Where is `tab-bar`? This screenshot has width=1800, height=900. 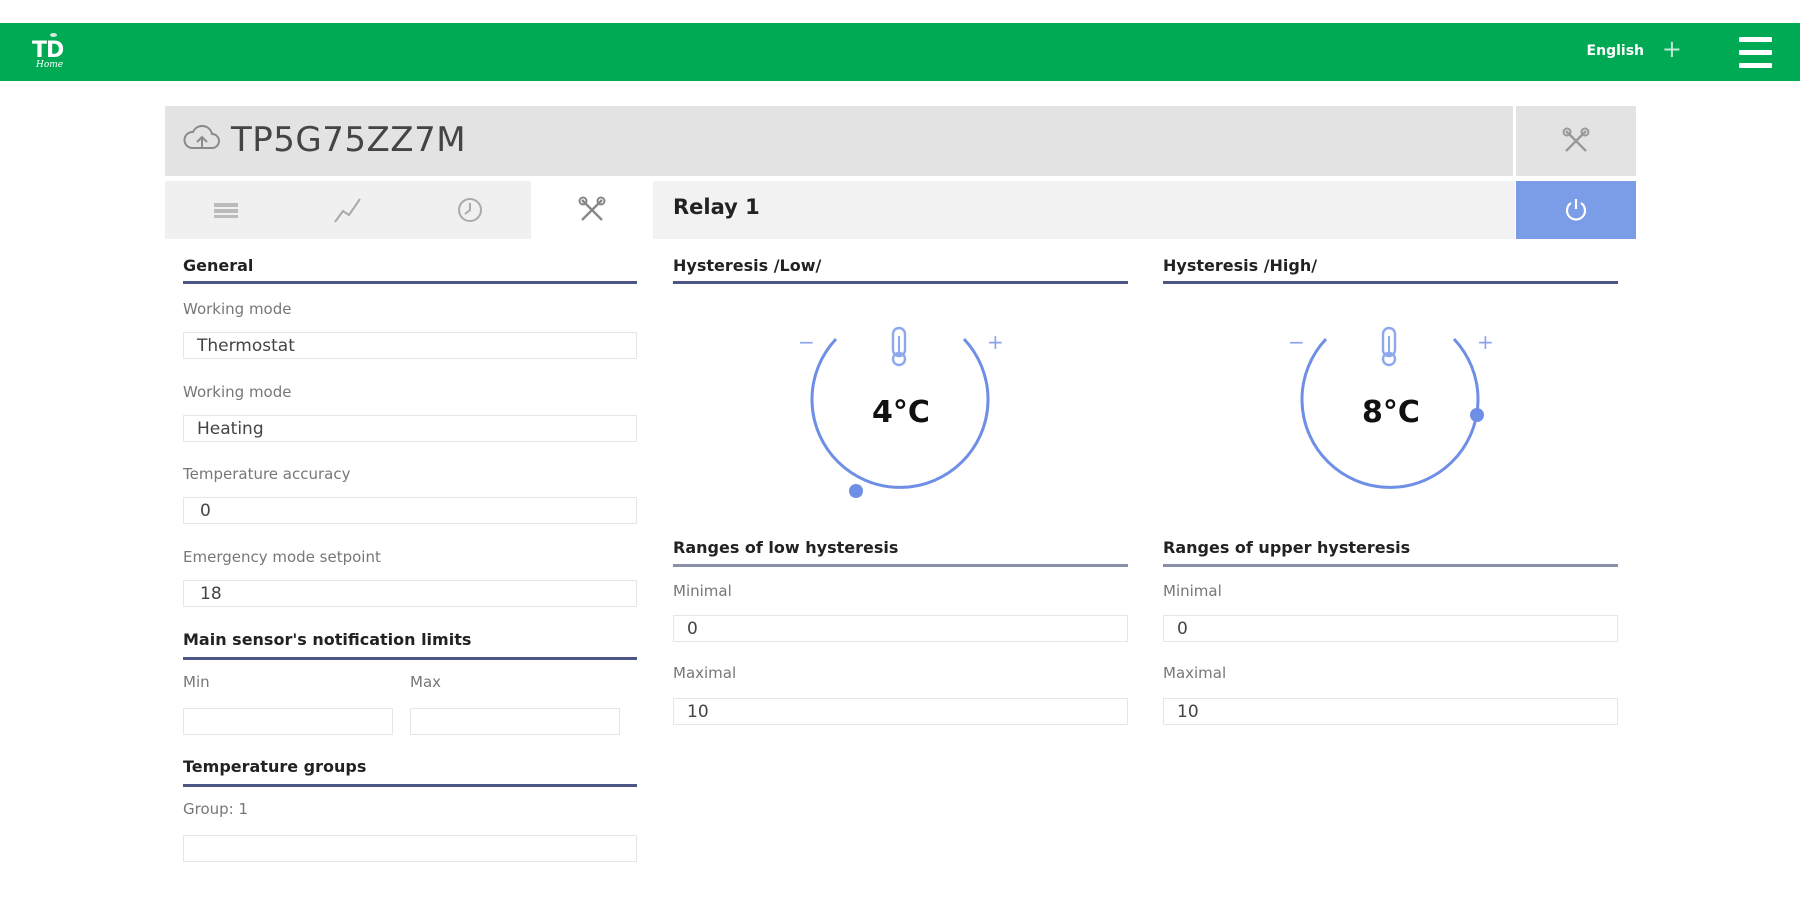
tab-bar is located at coordinates (409, 210).